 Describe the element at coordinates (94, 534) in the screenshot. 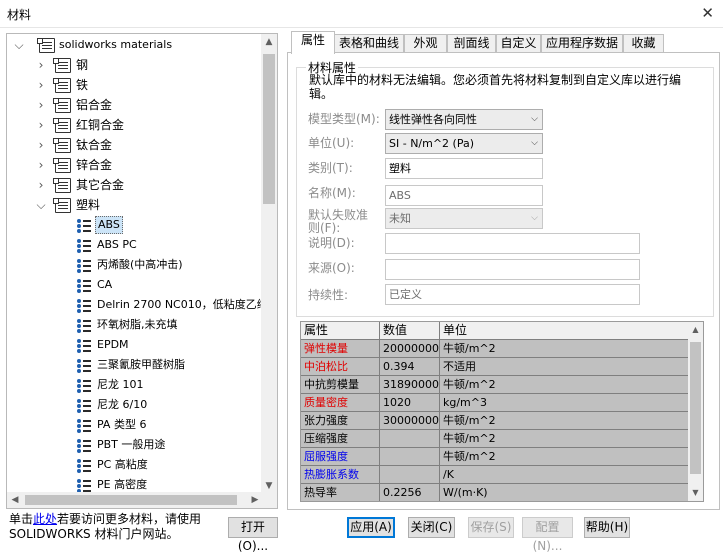

I see `portal-text-line2: SOLIDWORKS 材料门户网站。` at that location.